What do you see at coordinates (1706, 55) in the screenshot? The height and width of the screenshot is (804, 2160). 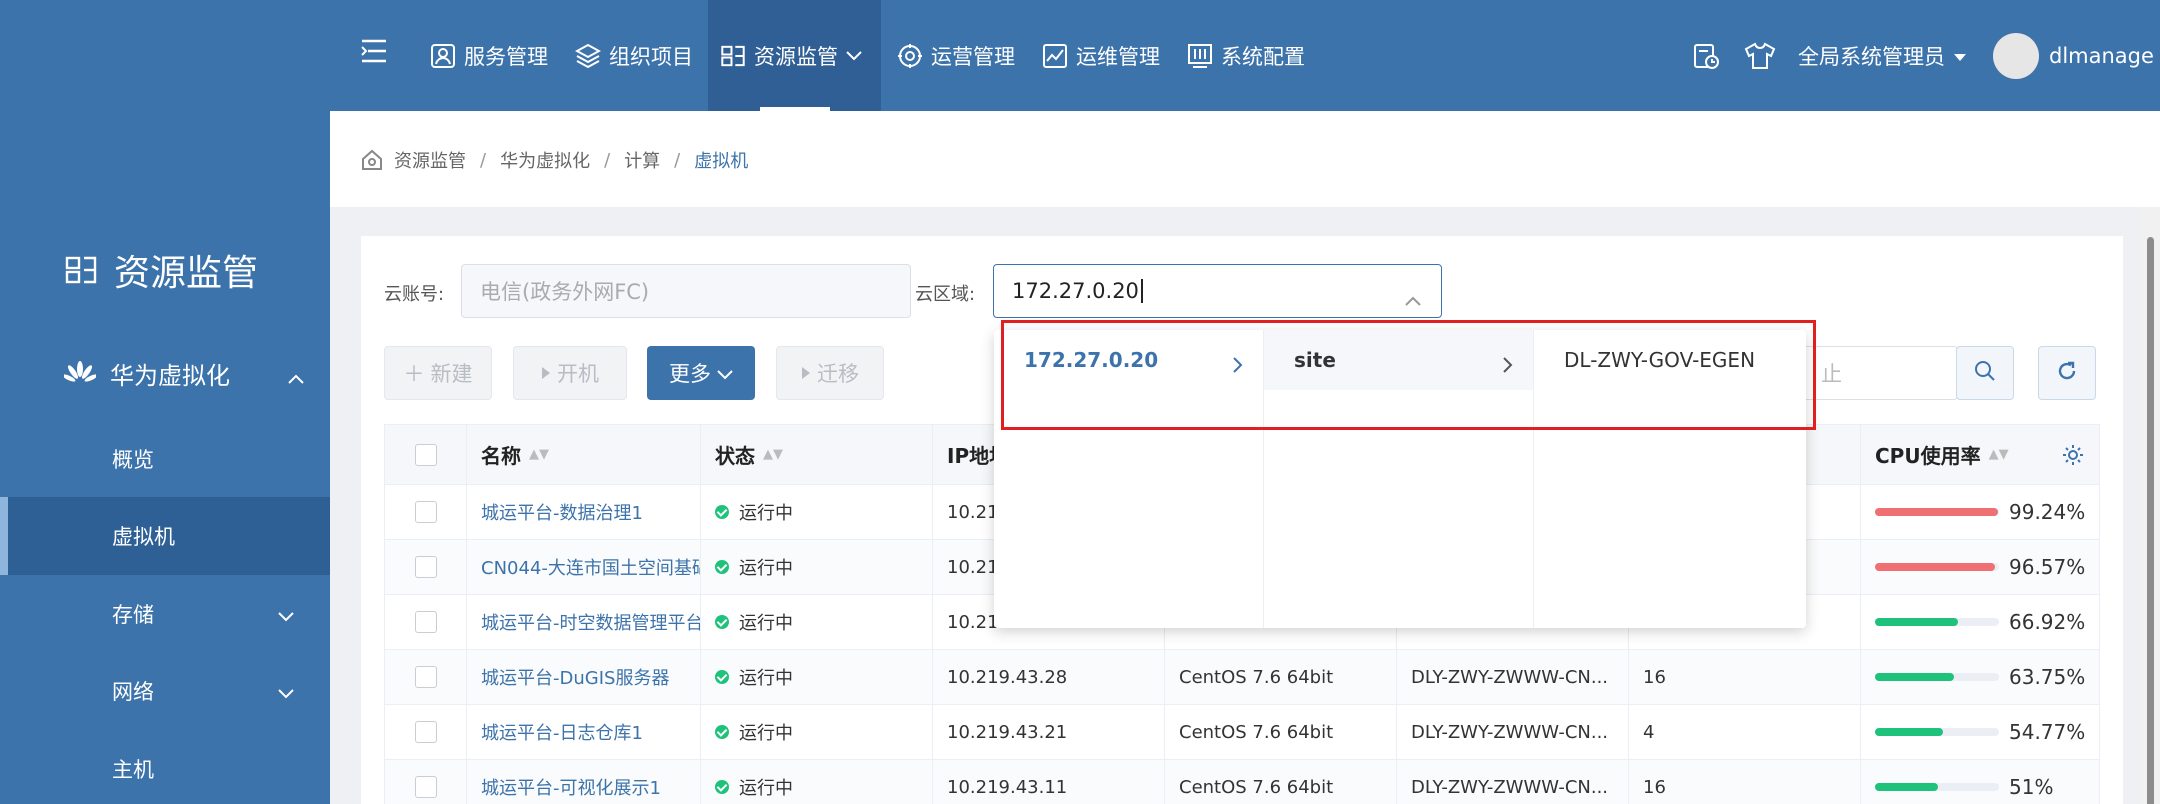 I see `task-icon` at bounding box center [1706, 55].